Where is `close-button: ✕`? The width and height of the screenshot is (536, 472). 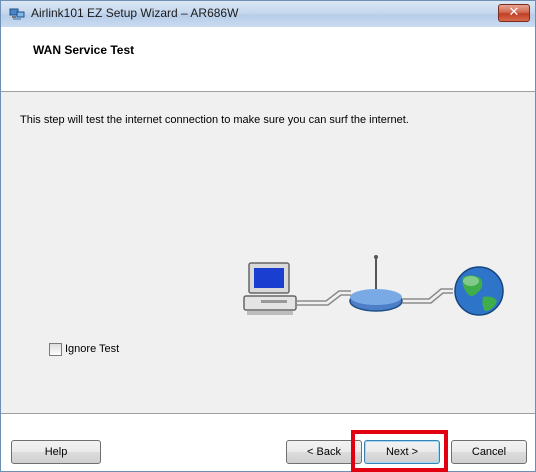
close-button: ✕ is located at coordinates (514, 13).